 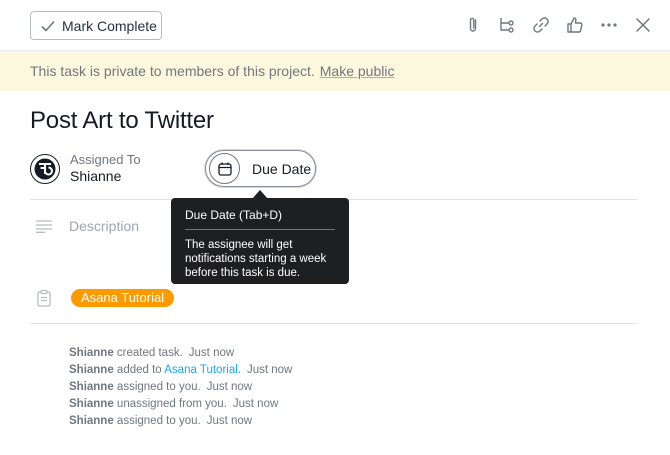 I want to click on mark-complete-button: Mark Complete, so click(x=96, y=25).